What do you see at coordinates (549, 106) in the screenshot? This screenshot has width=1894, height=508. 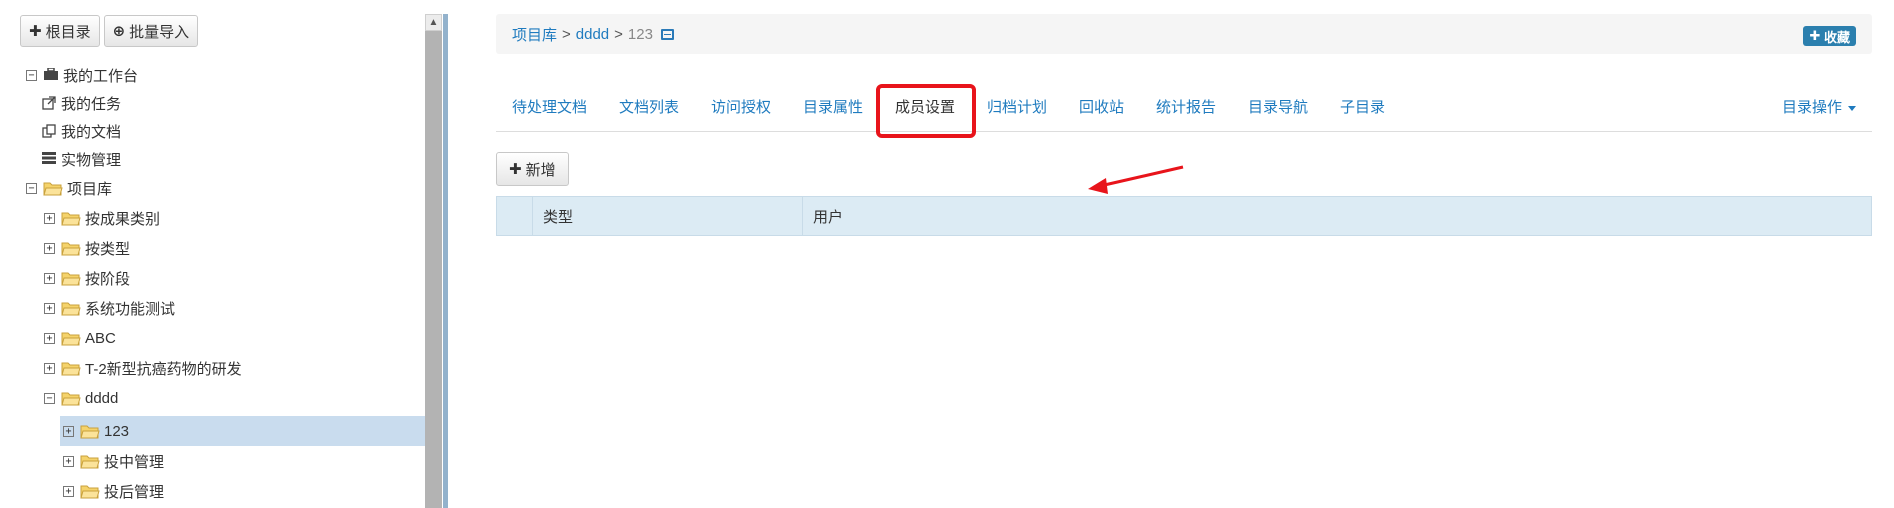 I see `tab-pending-docs: 待处理文档` at bounding box center [549, 106].